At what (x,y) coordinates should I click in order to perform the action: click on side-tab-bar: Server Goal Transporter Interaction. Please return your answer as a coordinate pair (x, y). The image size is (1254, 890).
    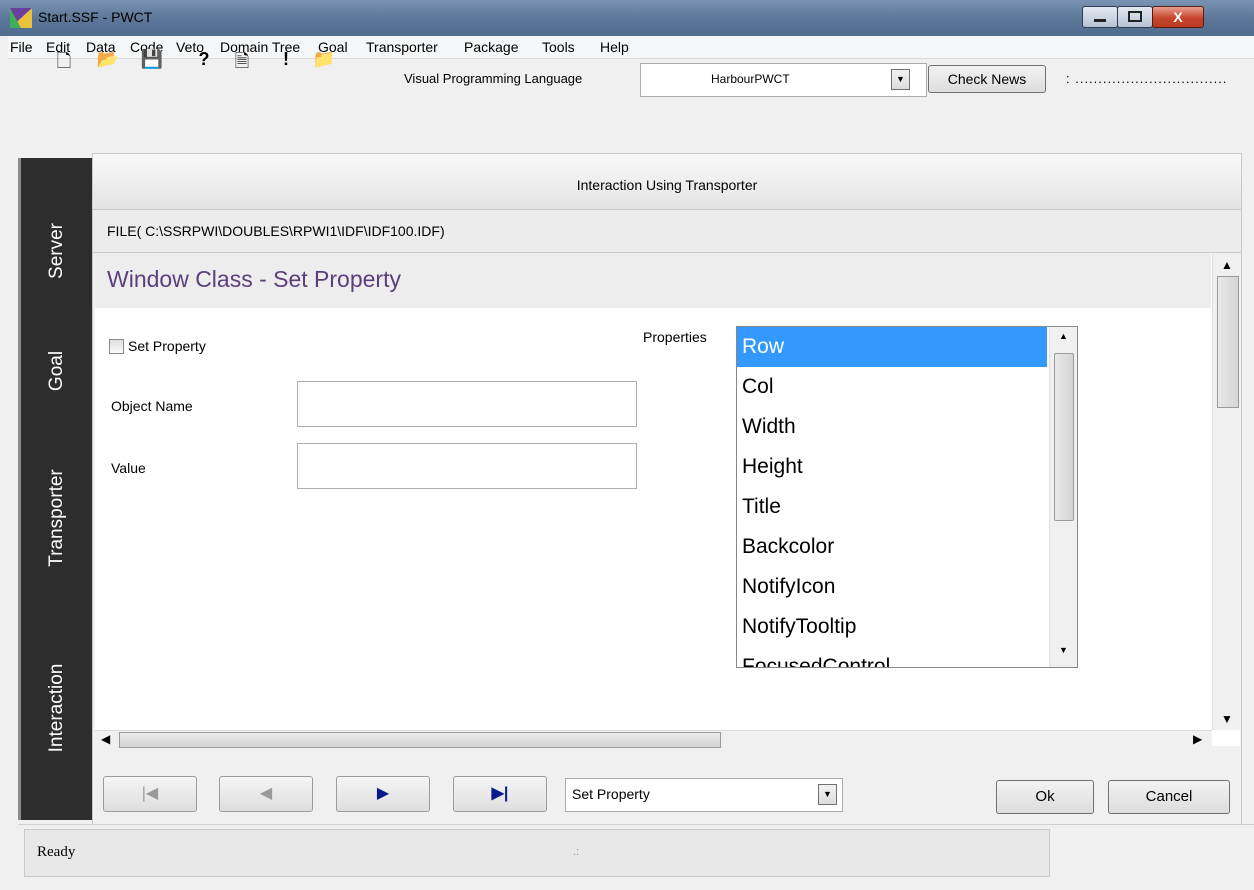
    Looking at the image, I should click on (55, 489).